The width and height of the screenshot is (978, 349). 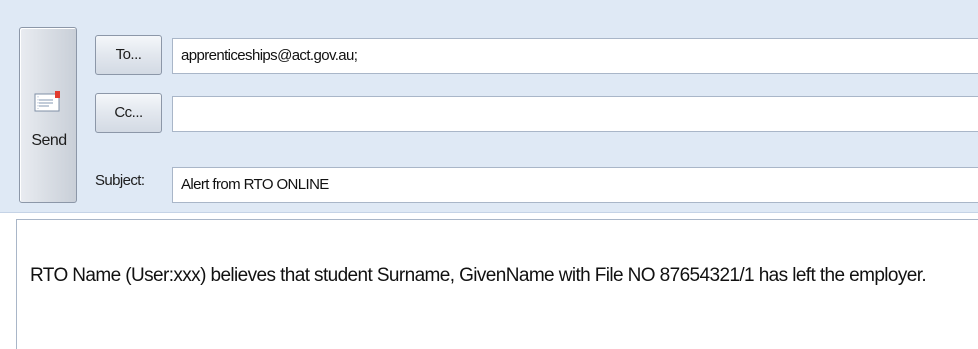 I want to click on subject-field: Alert from RTO ONLINE, so click(x=575, y=185).